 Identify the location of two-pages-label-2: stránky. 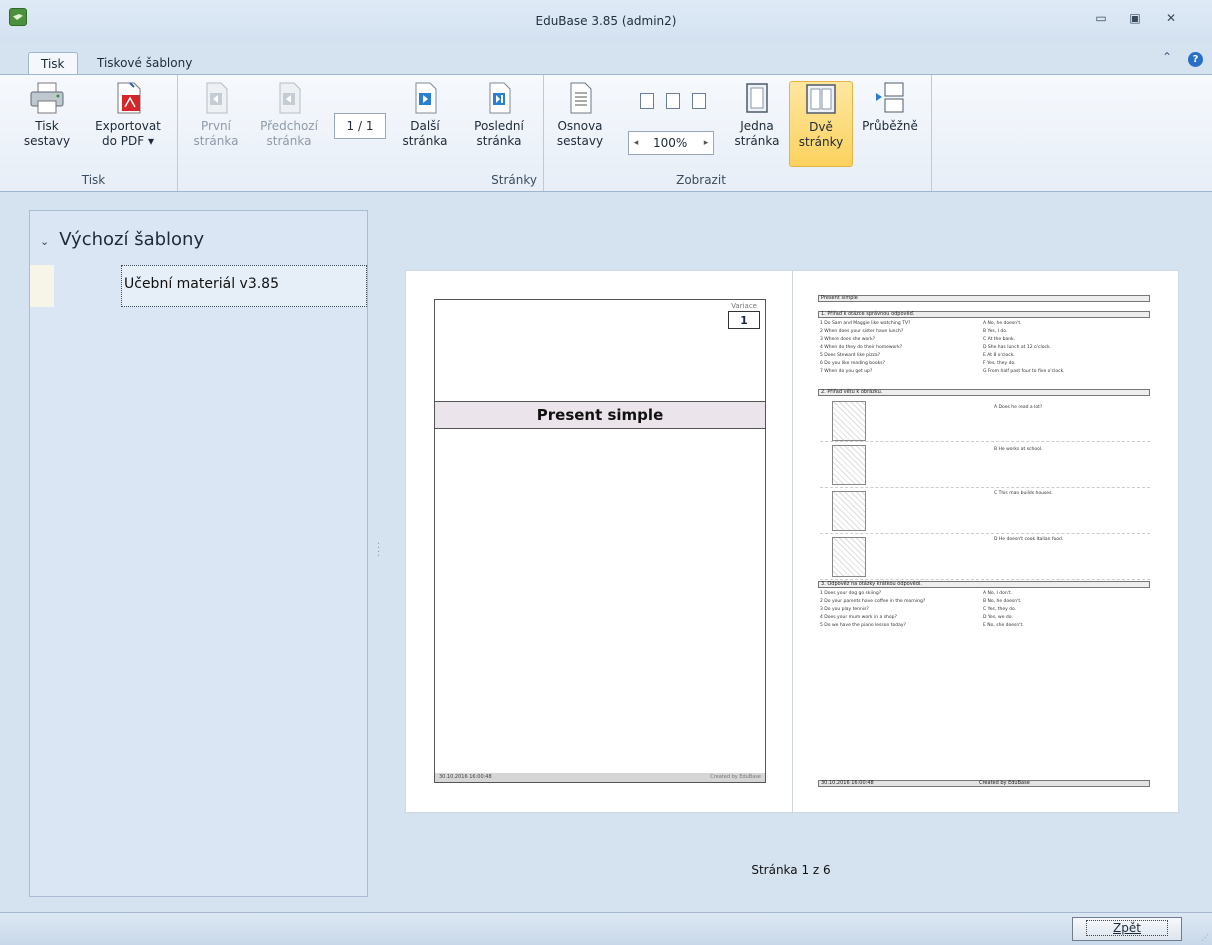
(821, 142).